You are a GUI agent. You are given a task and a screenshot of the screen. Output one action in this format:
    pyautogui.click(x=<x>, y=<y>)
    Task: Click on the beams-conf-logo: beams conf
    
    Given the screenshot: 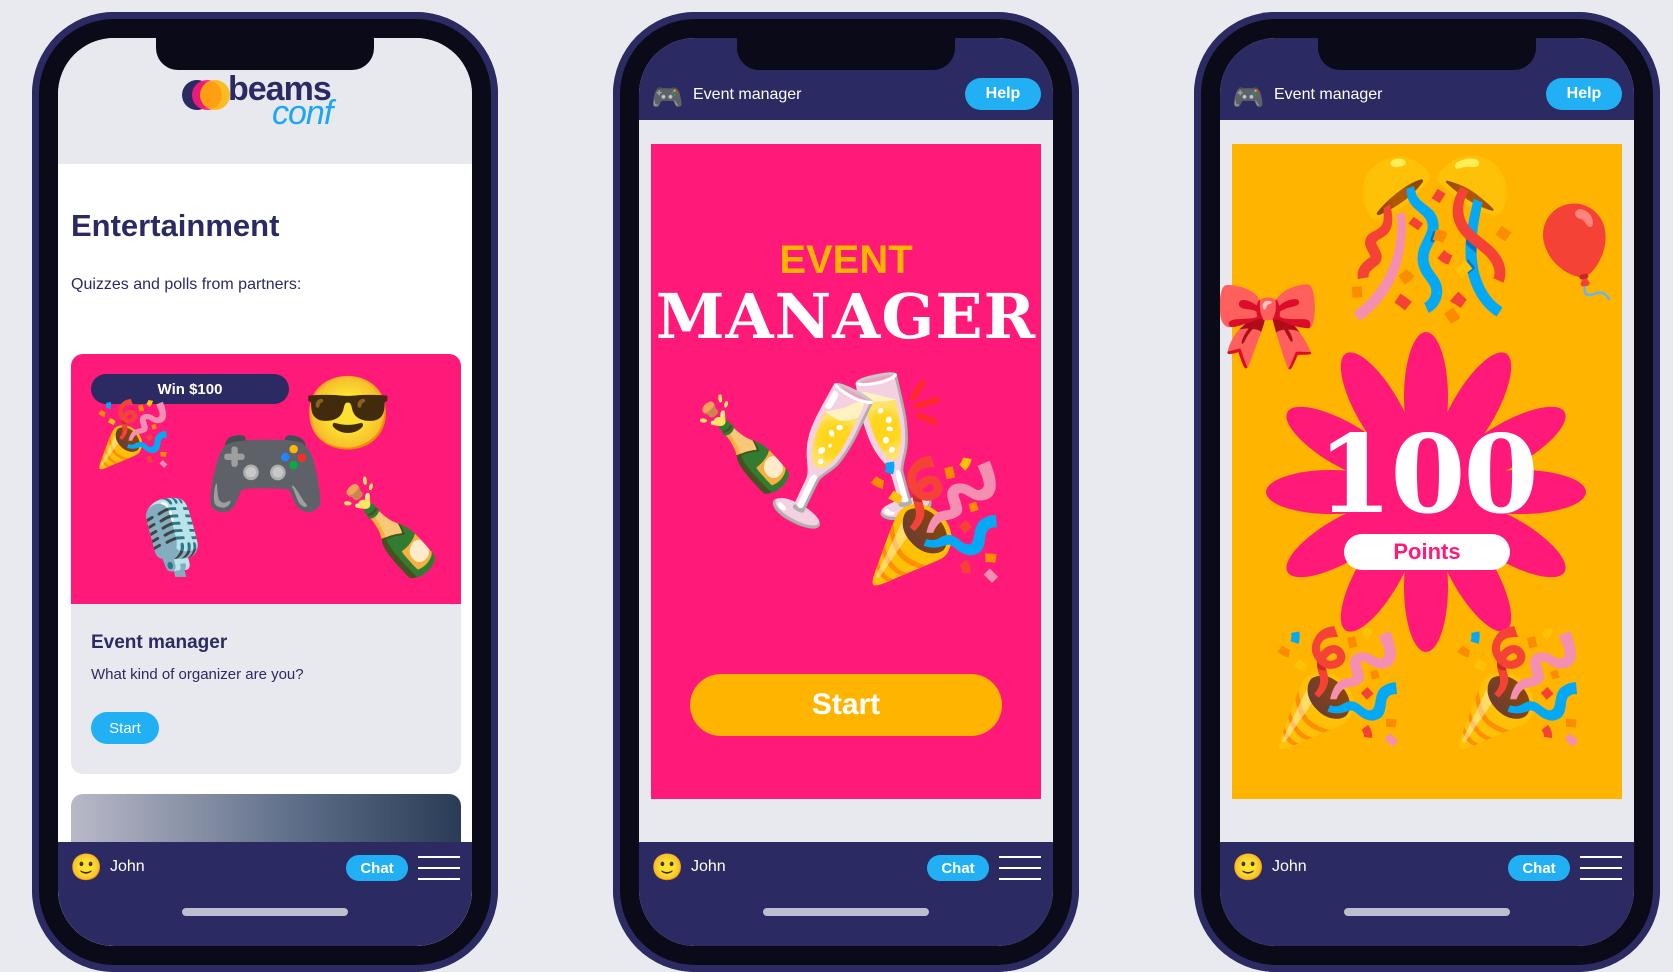 What is the action you would take?
    pyautogui.click(x=267, y=101)
    